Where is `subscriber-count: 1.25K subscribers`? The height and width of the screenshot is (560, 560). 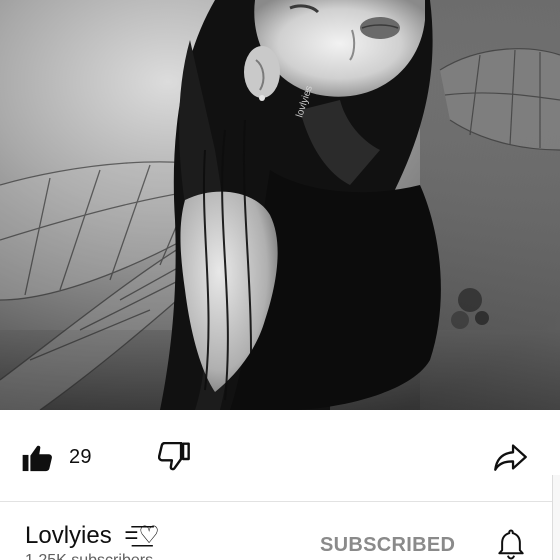 subscriber-count: 1.25K subscribers is located at coordinates (89, 556).